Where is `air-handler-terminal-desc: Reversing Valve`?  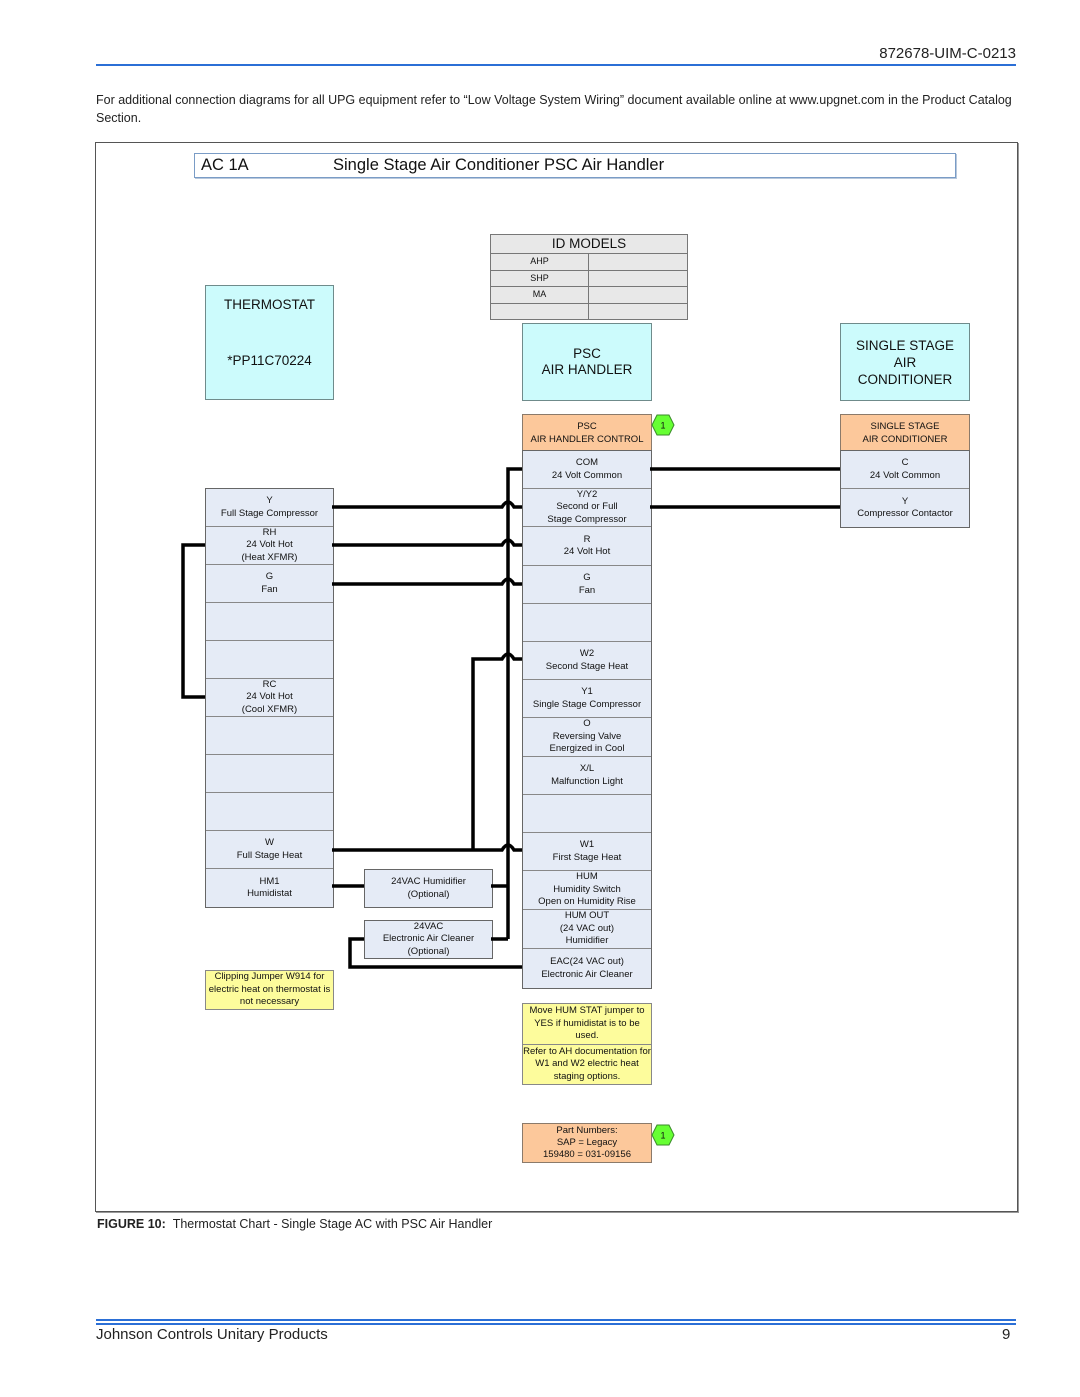
air-handler-terminal-desc: Reversing Valve is located at coordinates (587, 736).